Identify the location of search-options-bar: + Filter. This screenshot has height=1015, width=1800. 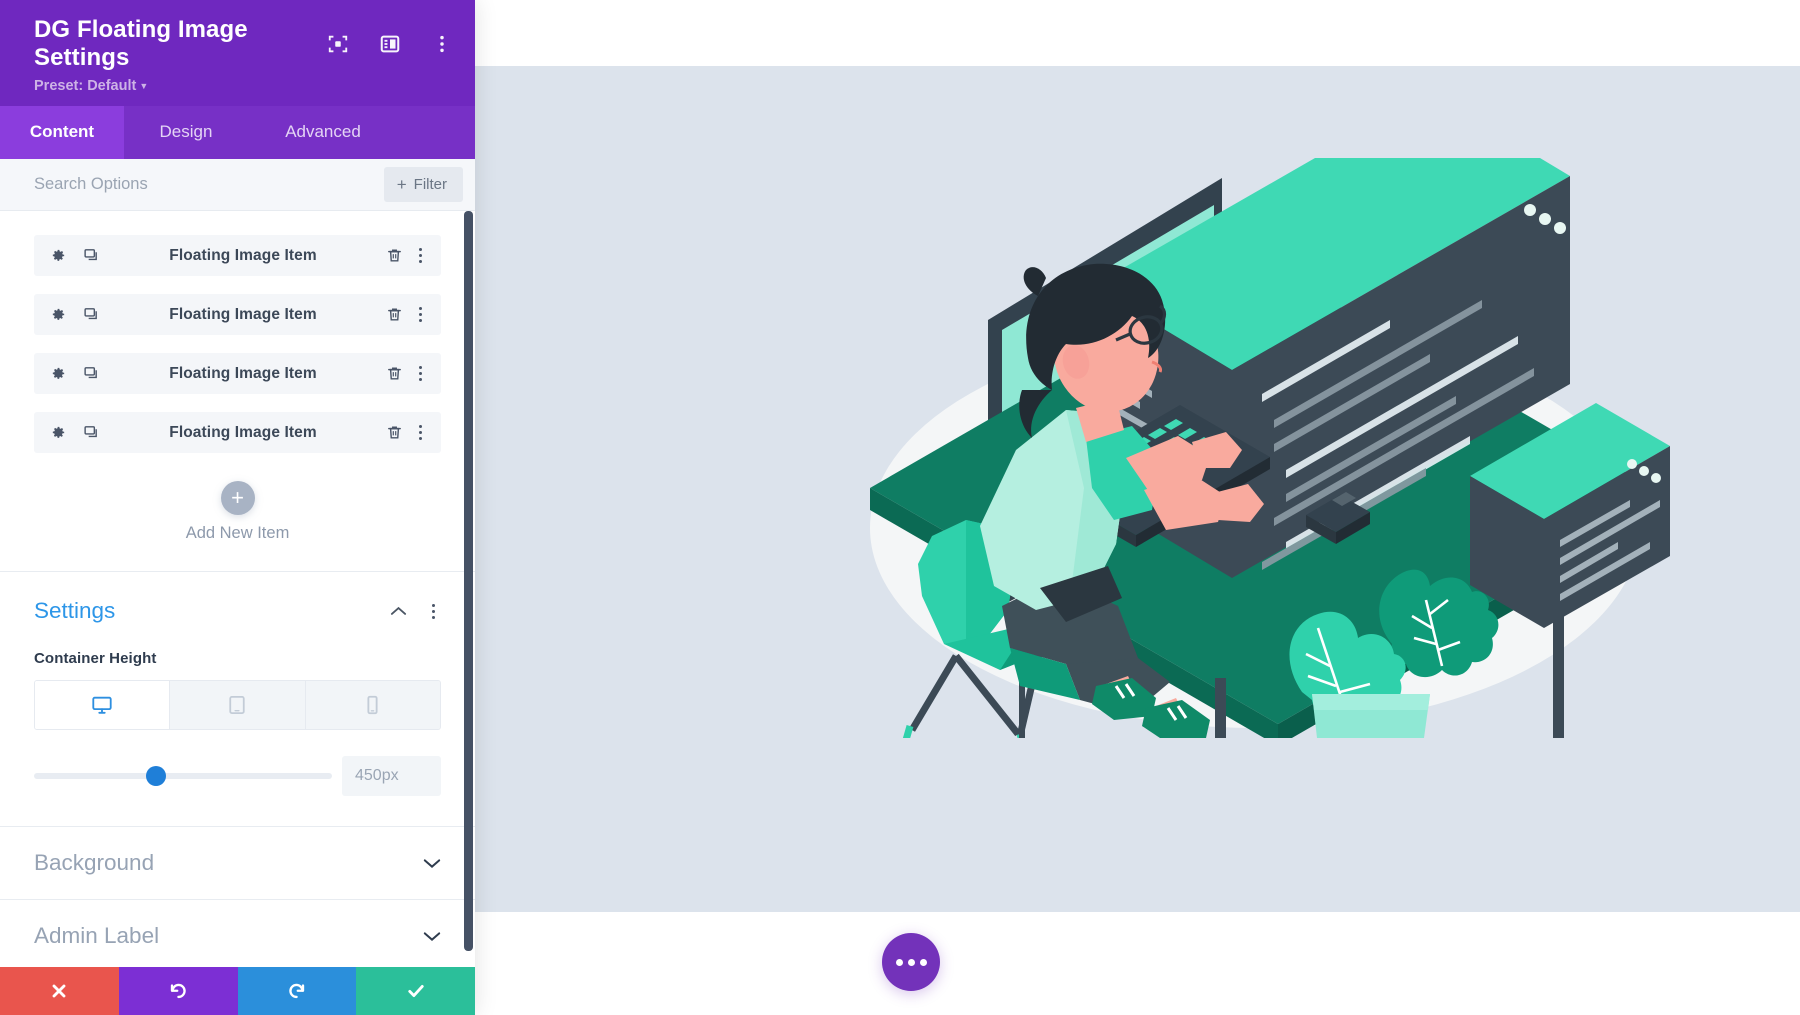
(237, 185).